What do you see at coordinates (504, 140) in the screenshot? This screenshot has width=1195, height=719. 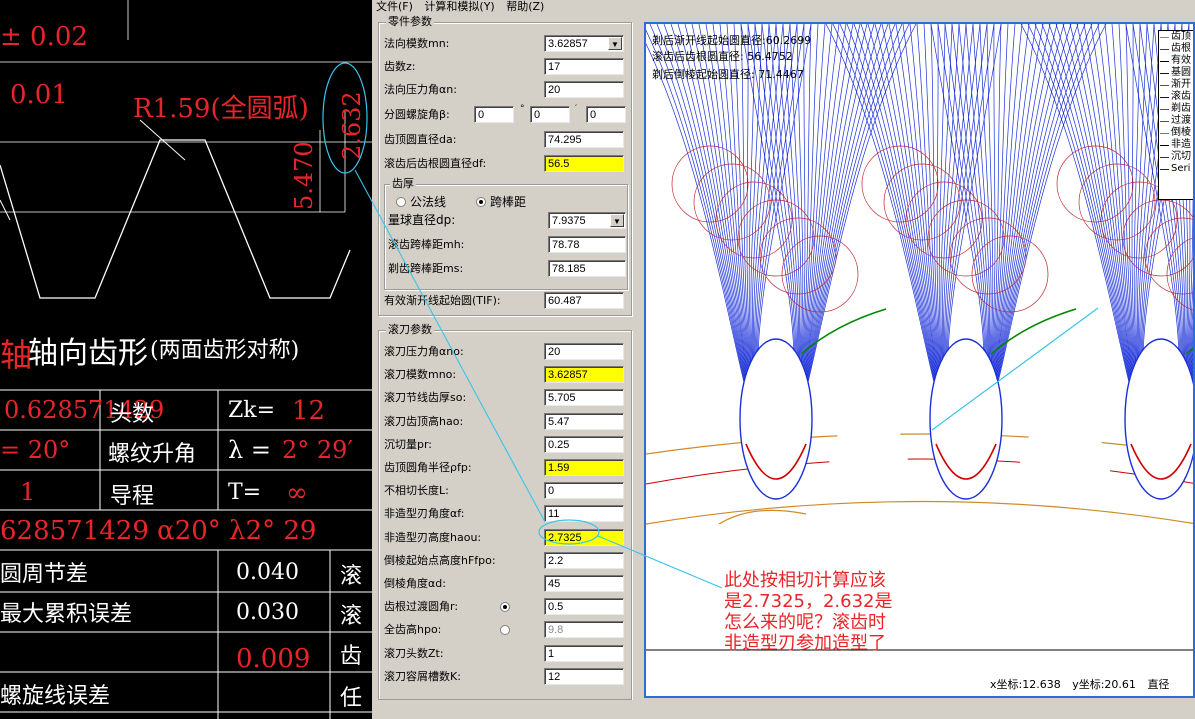 I see `row-tip-diameter: 齿顶圆直径da: 74.295` at bounding box center [504, 140].